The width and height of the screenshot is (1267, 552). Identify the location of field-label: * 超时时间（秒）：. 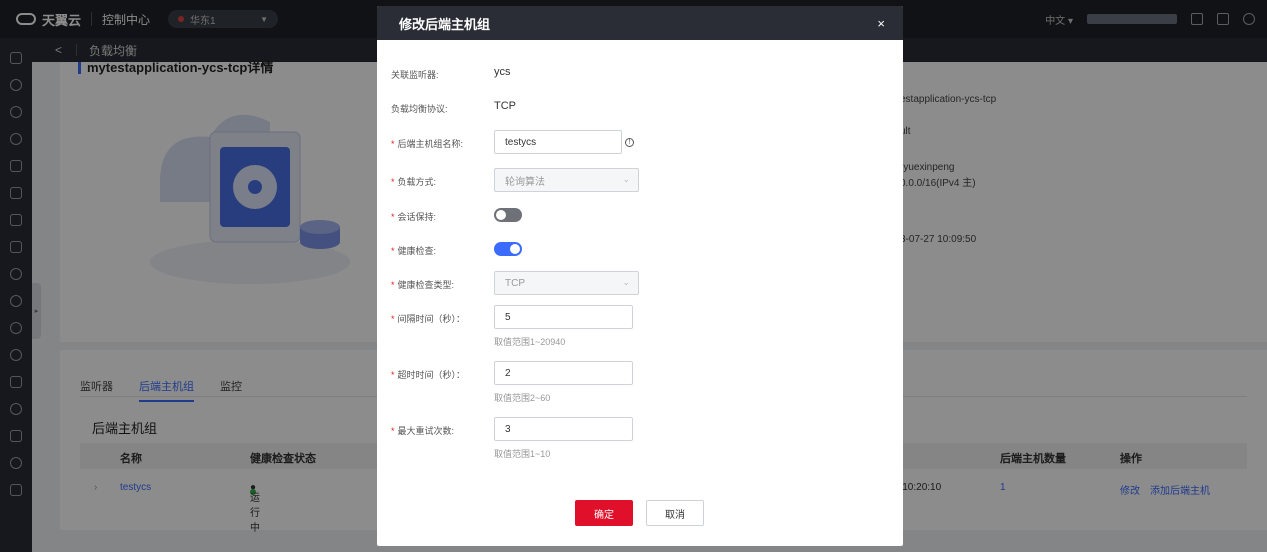
(428, 375).